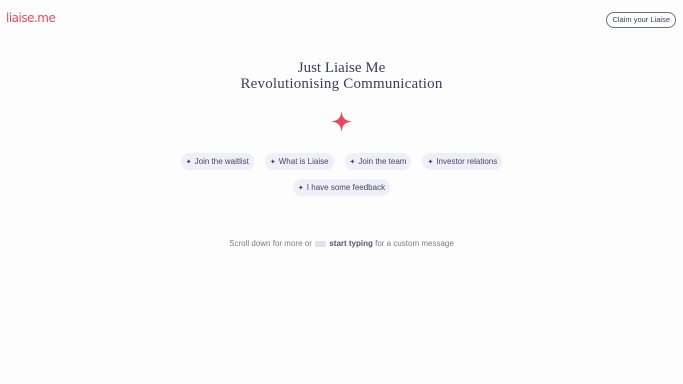  Describe the element at coordinates (414, 243) in the screenshot. I see `hint-suffix: for a custom message` at that location.